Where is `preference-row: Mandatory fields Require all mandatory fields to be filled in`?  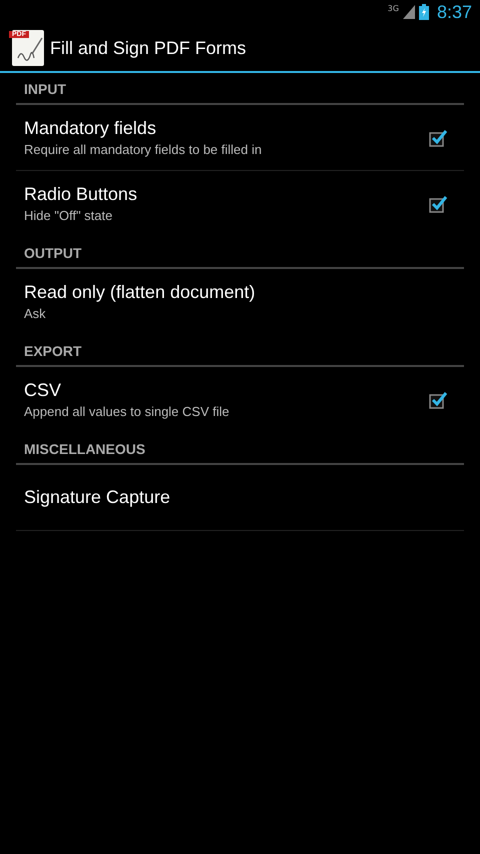
preference-row: Mandatory fields Require all mandatory fields to be filled in is located at coordinates (240, 138).